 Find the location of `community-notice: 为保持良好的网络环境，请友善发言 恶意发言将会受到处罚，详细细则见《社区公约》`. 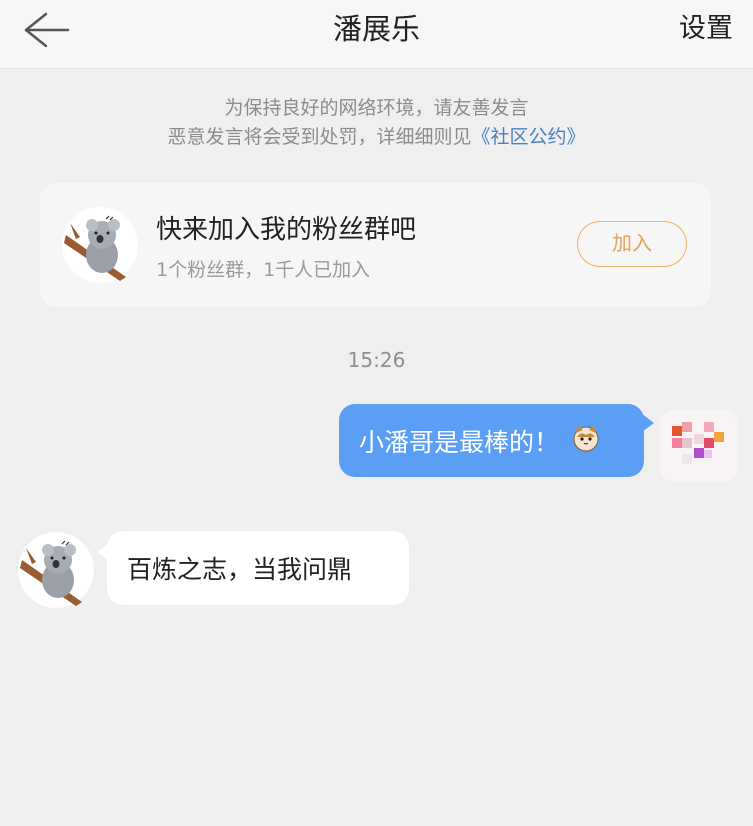

community-notice: 为保持良好的网络环境，请友善发言 恶意发言将会受到处罚，详细细则见《社区公约》 is located at coordinates (376, 123).